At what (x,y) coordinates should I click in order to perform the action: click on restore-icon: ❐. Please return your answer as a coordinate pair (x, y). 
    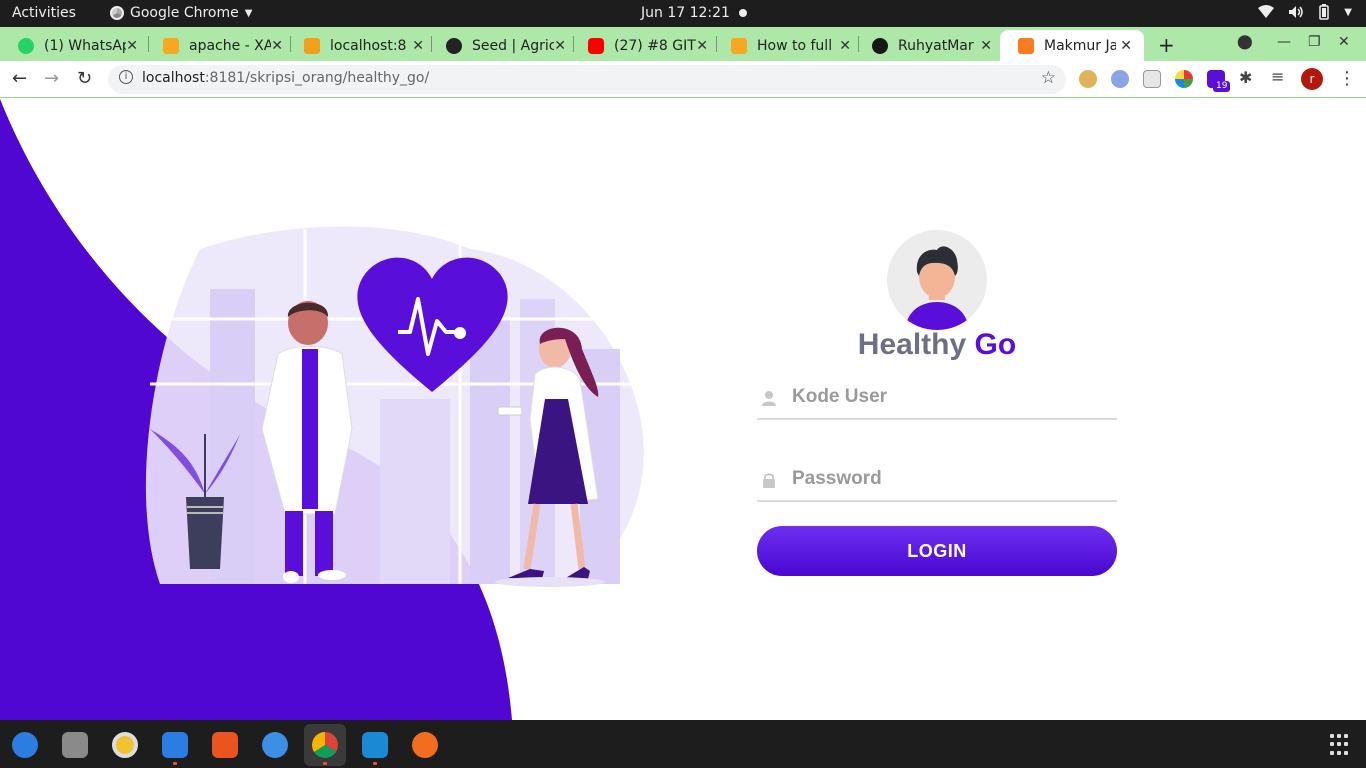
    Looking at the image, I should click on (1314, 42).